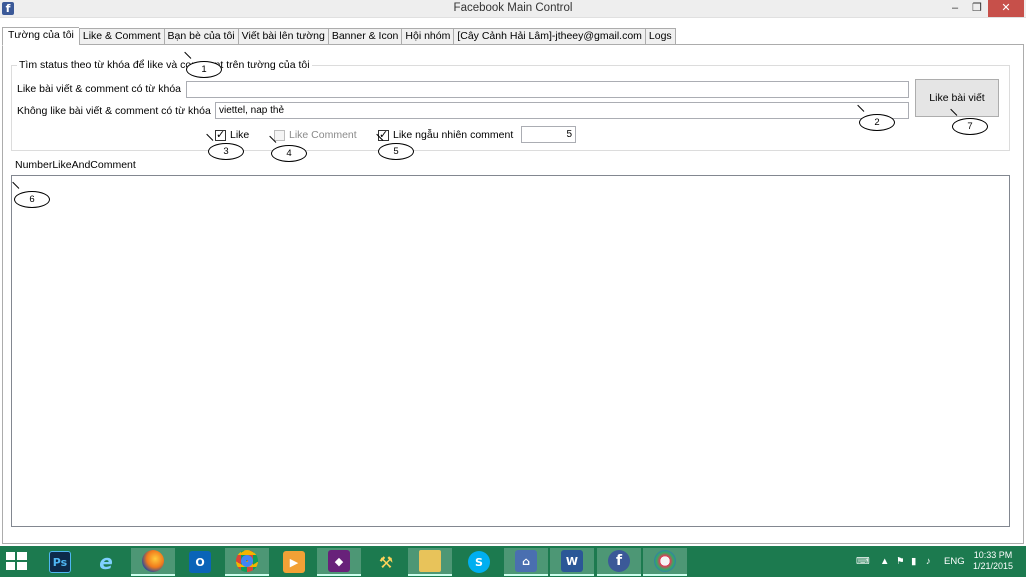  I want to click on tab-banner-icon: Banner & Icon, so click(364, 36).